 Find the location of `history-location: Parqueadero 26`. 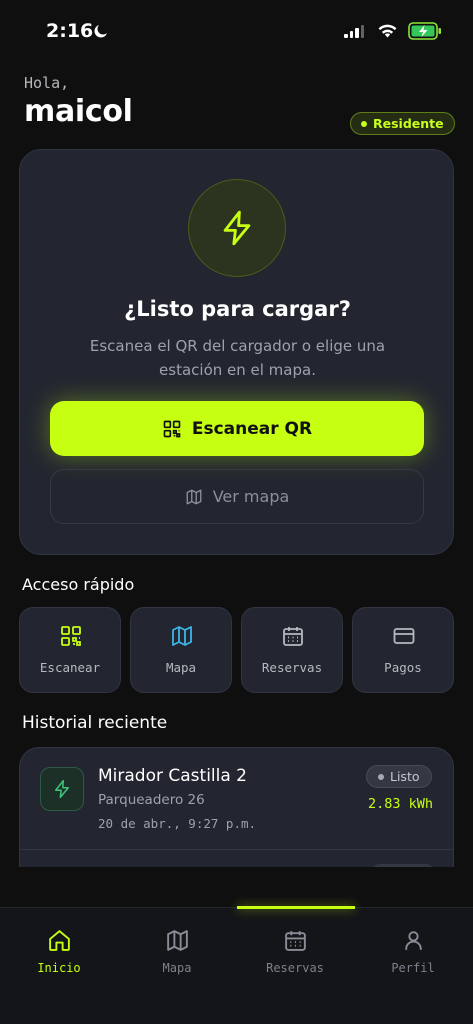

history-location: Parqueadero 26 is located at coordinates (151, 800).